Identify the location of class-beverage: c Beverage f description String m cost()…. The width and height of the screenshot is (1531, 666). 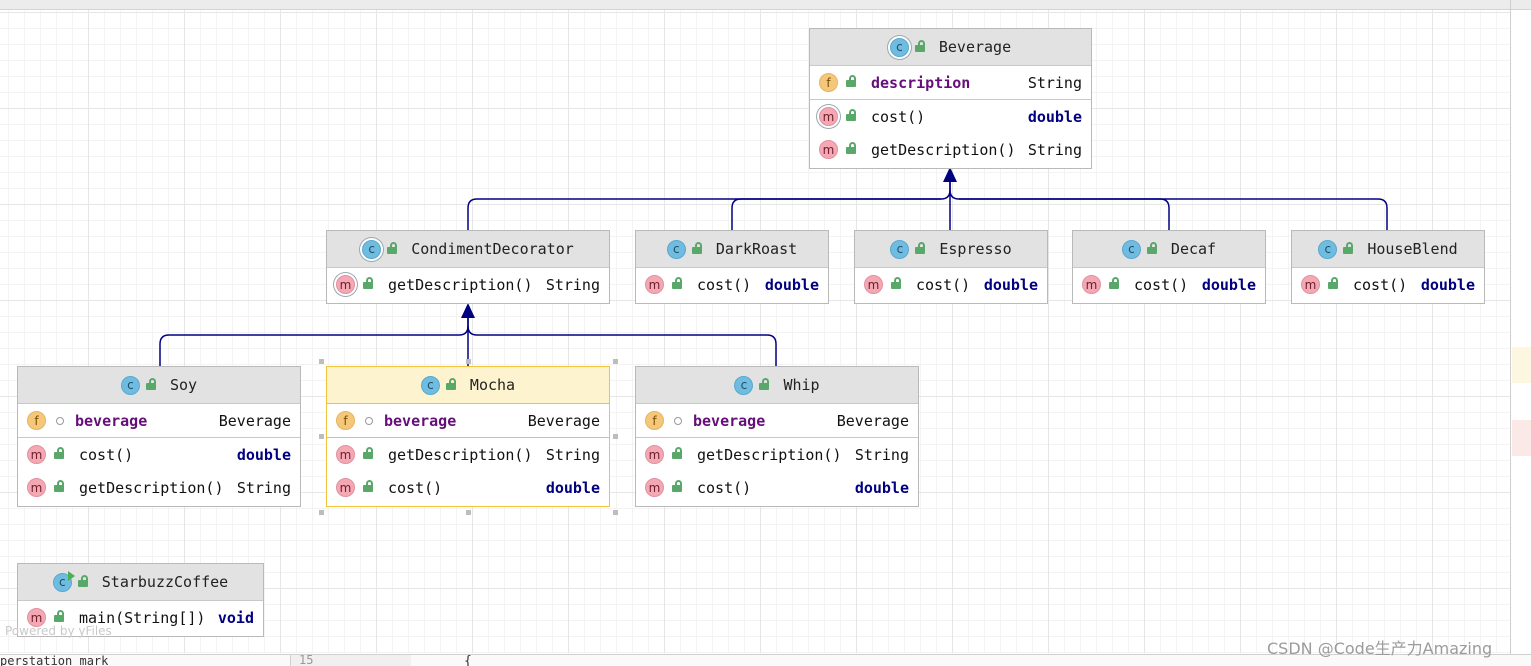
(950, 98).